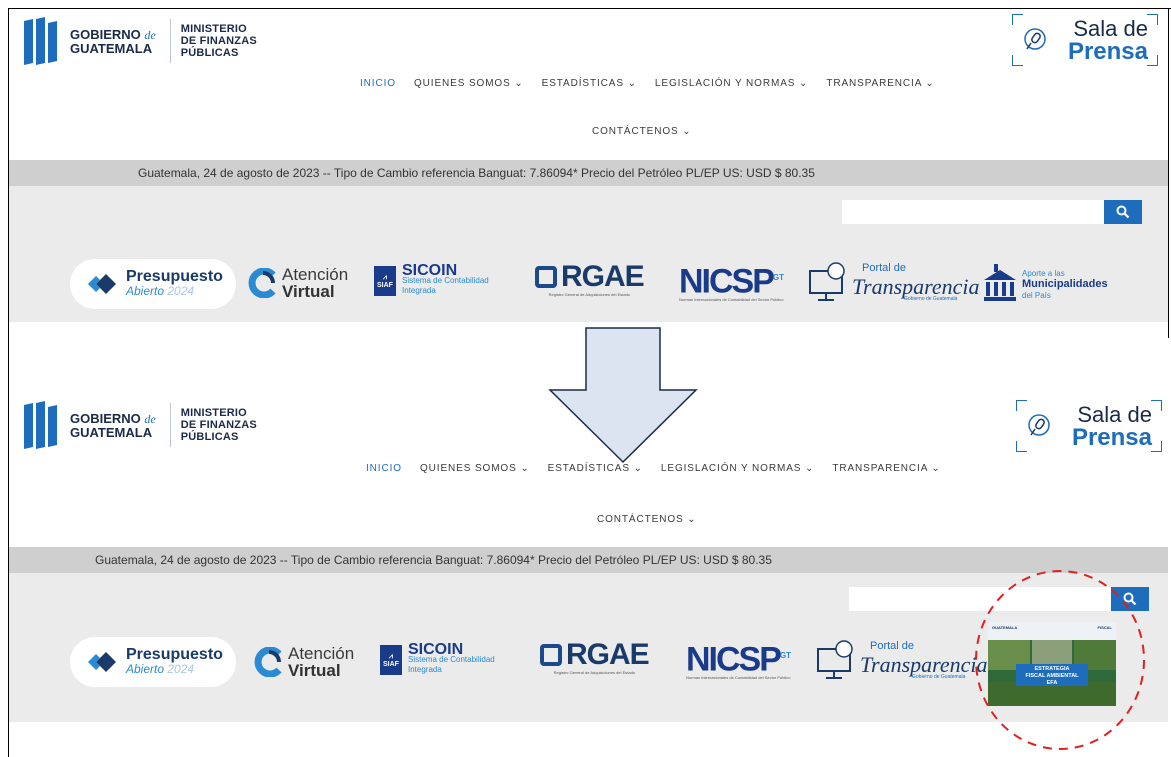  Describe the element at coordinates (623, 395) in the screenshot. I see `down-arrow-icon` at that location.